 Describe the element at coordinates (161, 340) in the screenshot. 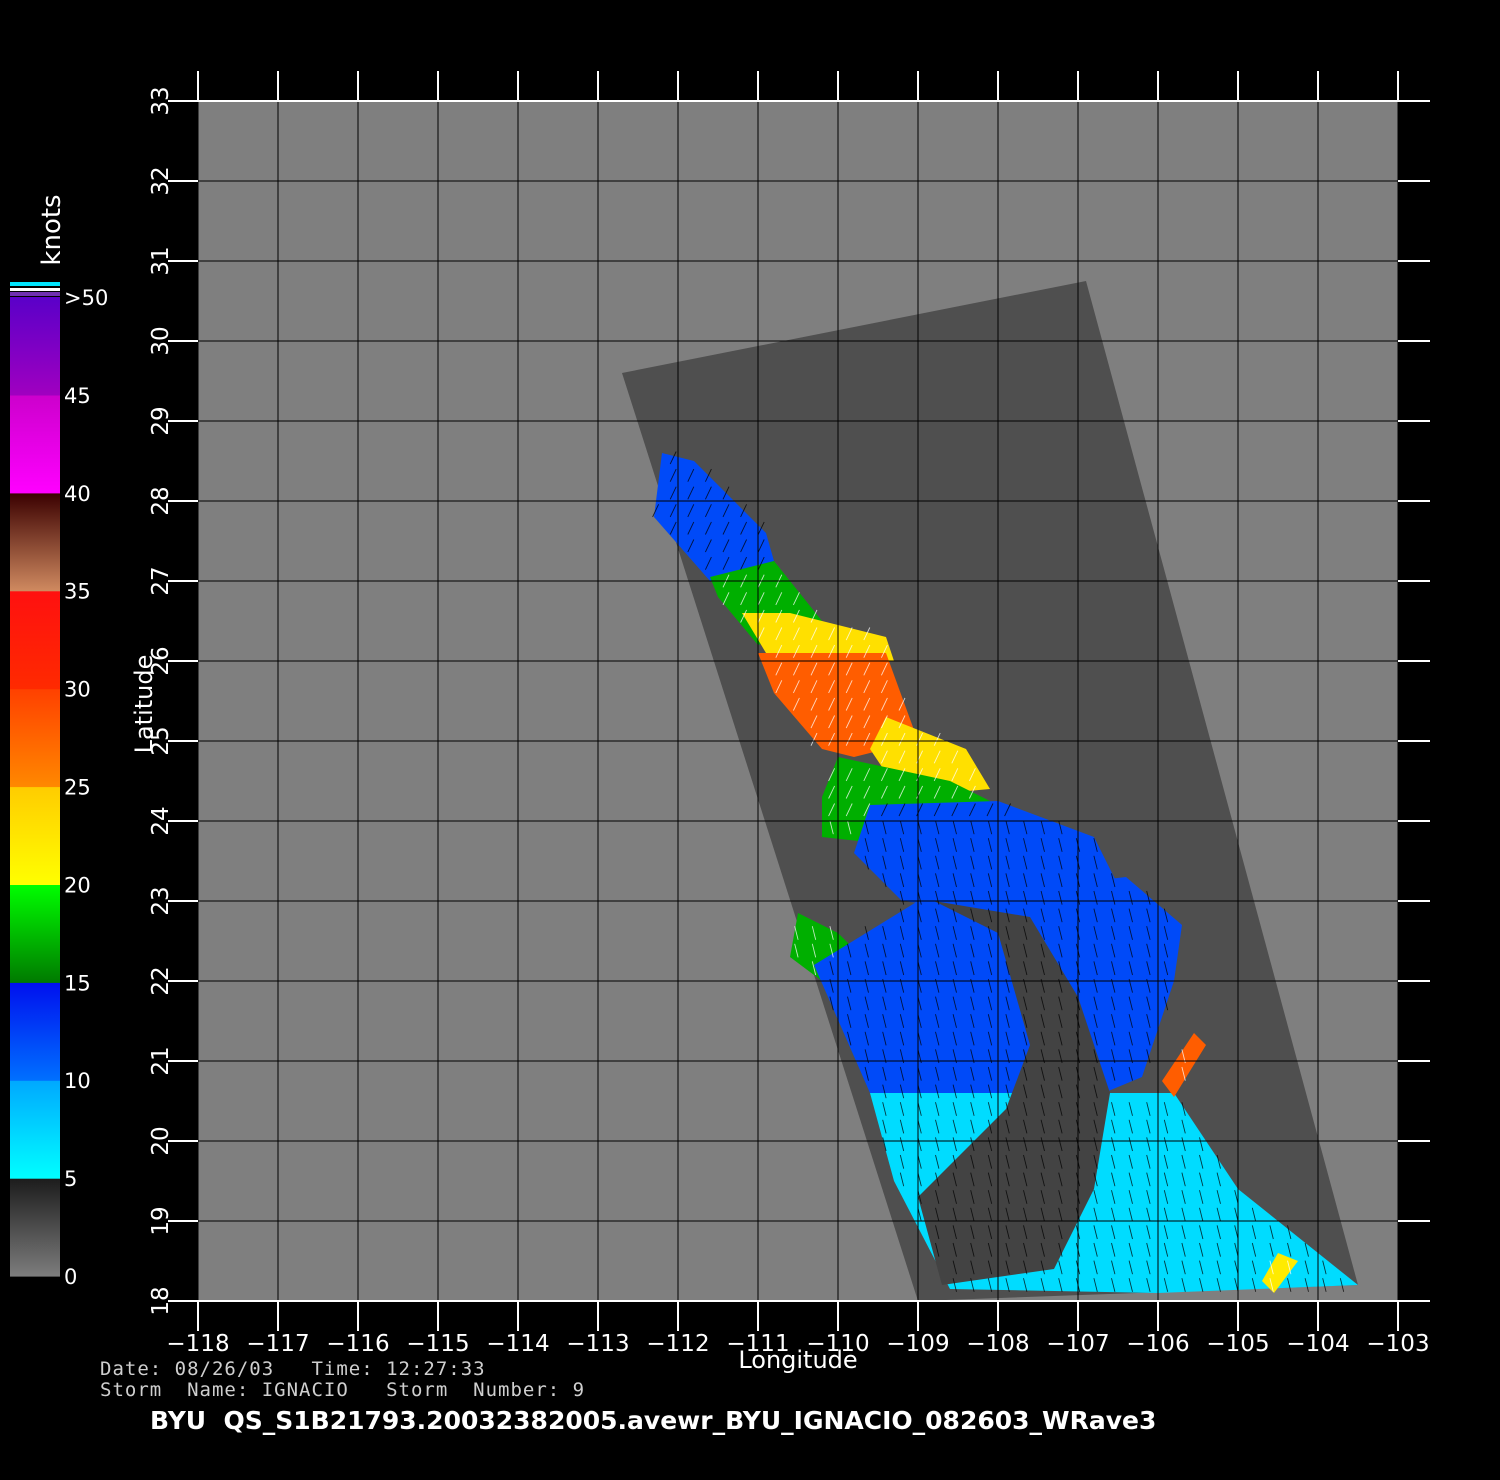

I see `y-tick-label: 30` at that location.